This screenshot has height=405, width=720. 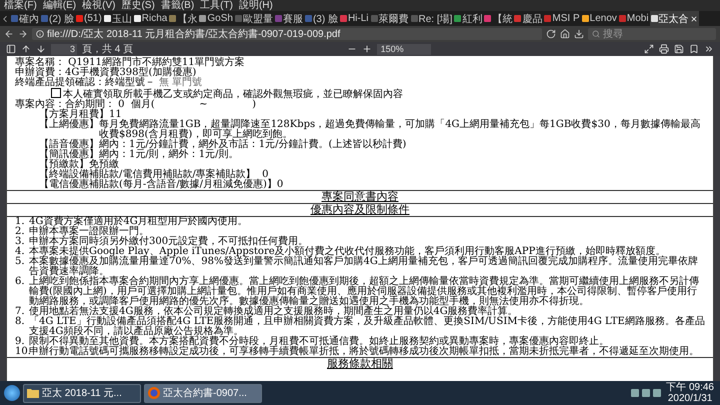 What do you see at coordinates (498, 18) in the screenshot?
I see `browser-tab: 【統` at bounding box center [498, 18].